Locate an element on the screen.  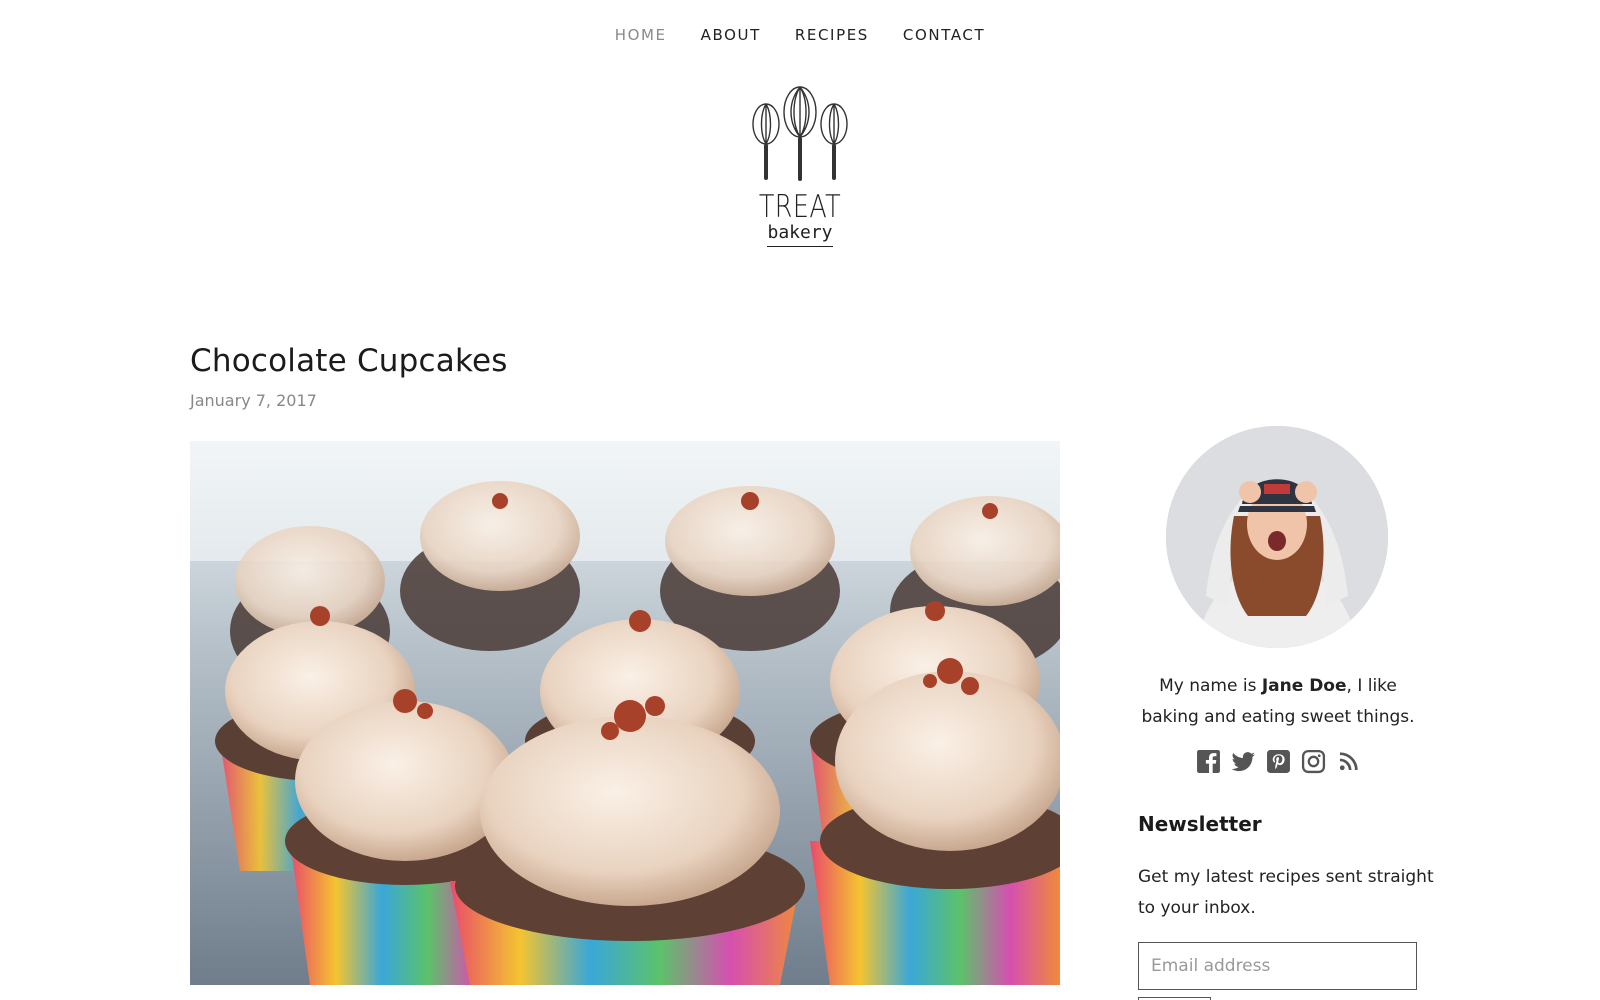
post-date: January 7, 2017 is located at coordinates (253, 400).